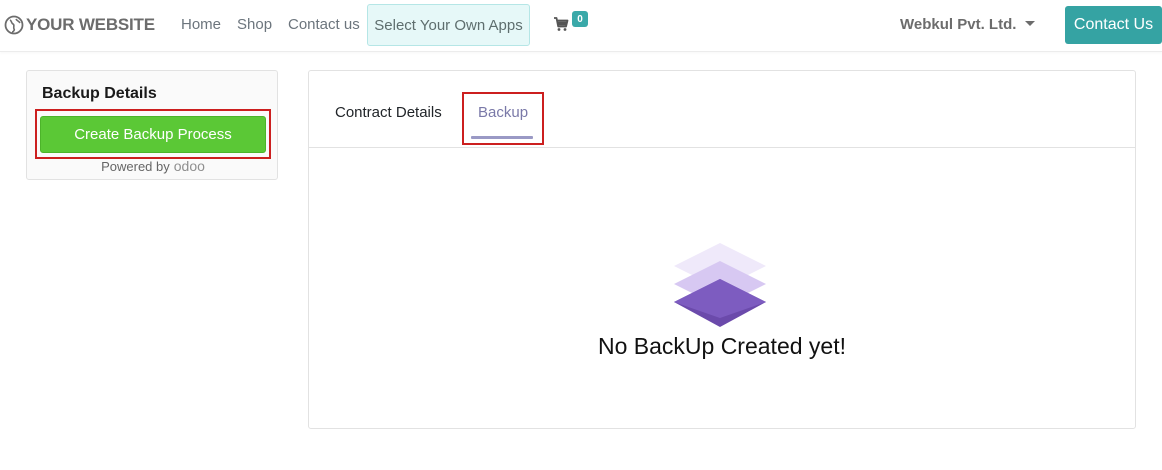 The width and height of the screenshot is (1162, 470). I want to click on nav-contact-link: Contact us, so click(324, 24).